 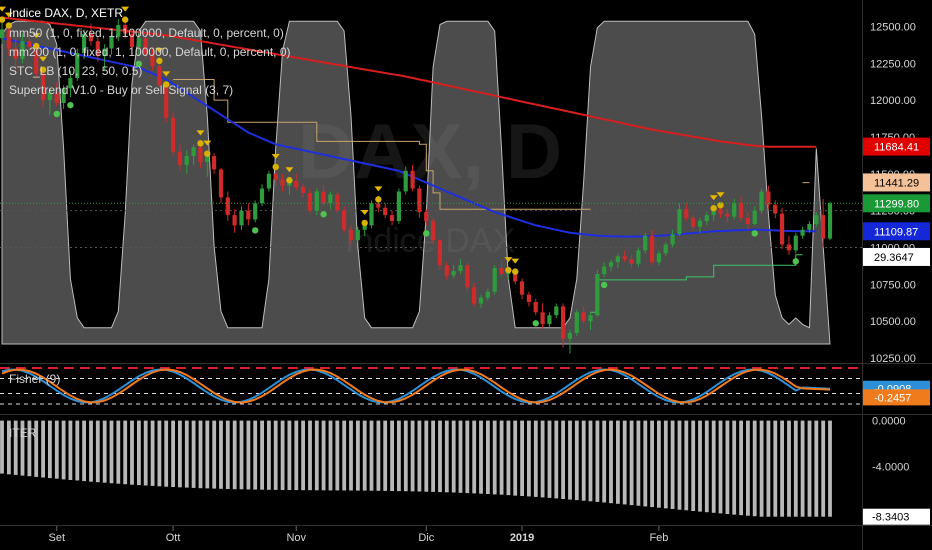 I want to click on iter-pane-label: ITER, so click(x=22, y=433).